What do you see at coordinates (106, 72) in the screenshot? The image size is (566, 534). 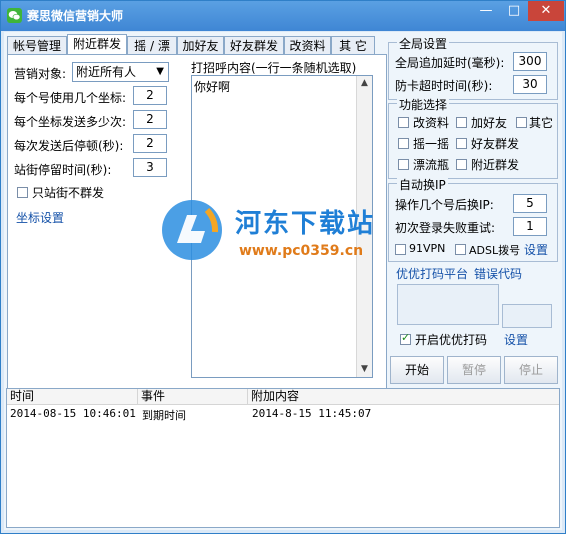 I see `target-select-value: 附近所有人` at bounding box center [106, 72].